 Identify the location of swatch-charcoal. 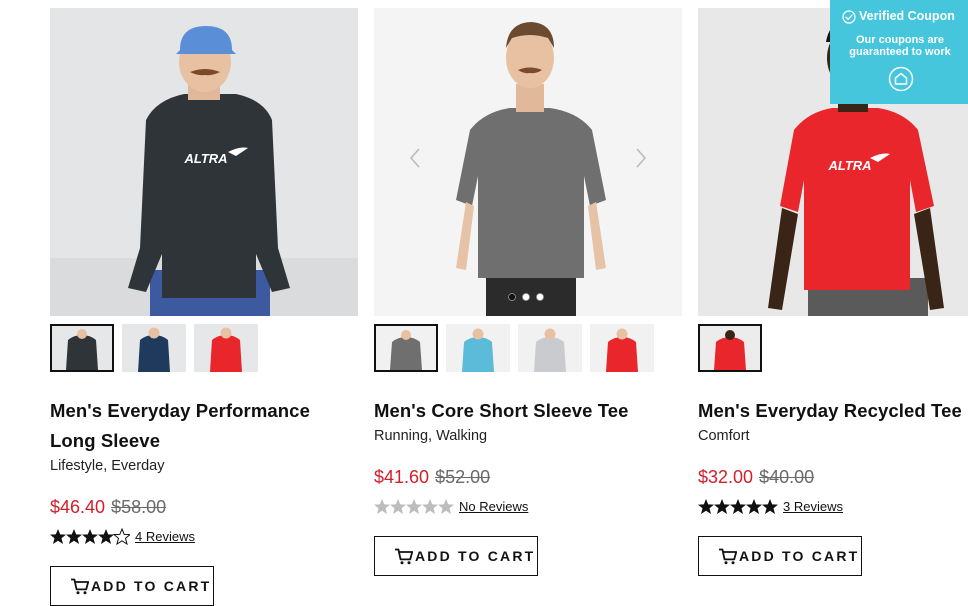
(82, 348).